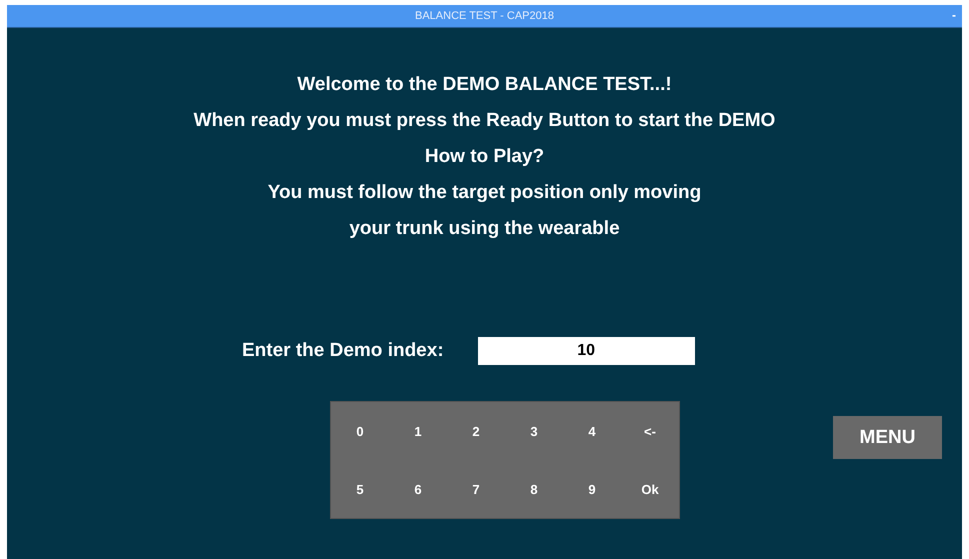 The image size is (969, 559). I want to click on instruction-text: your trunk using the wearable, so click(484, 228).